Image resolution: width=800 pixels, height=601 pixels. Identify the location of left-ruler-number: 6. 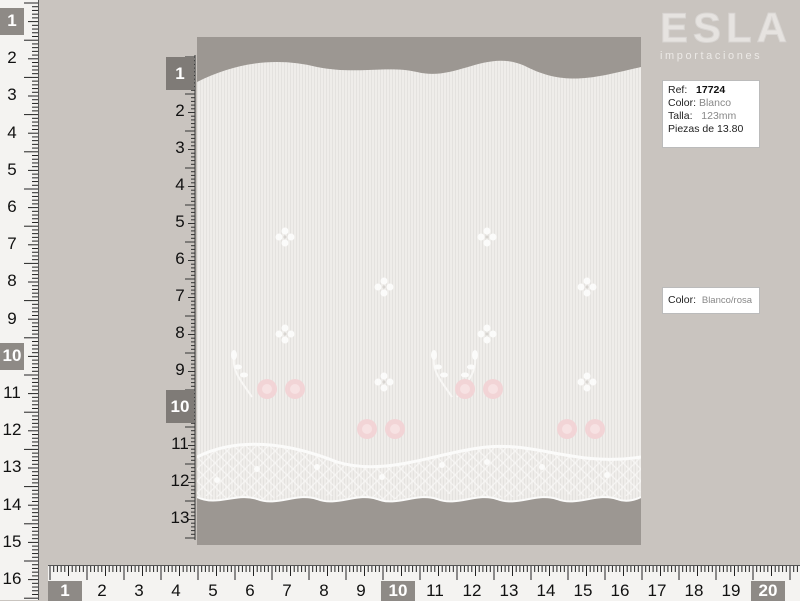
(12, 206).